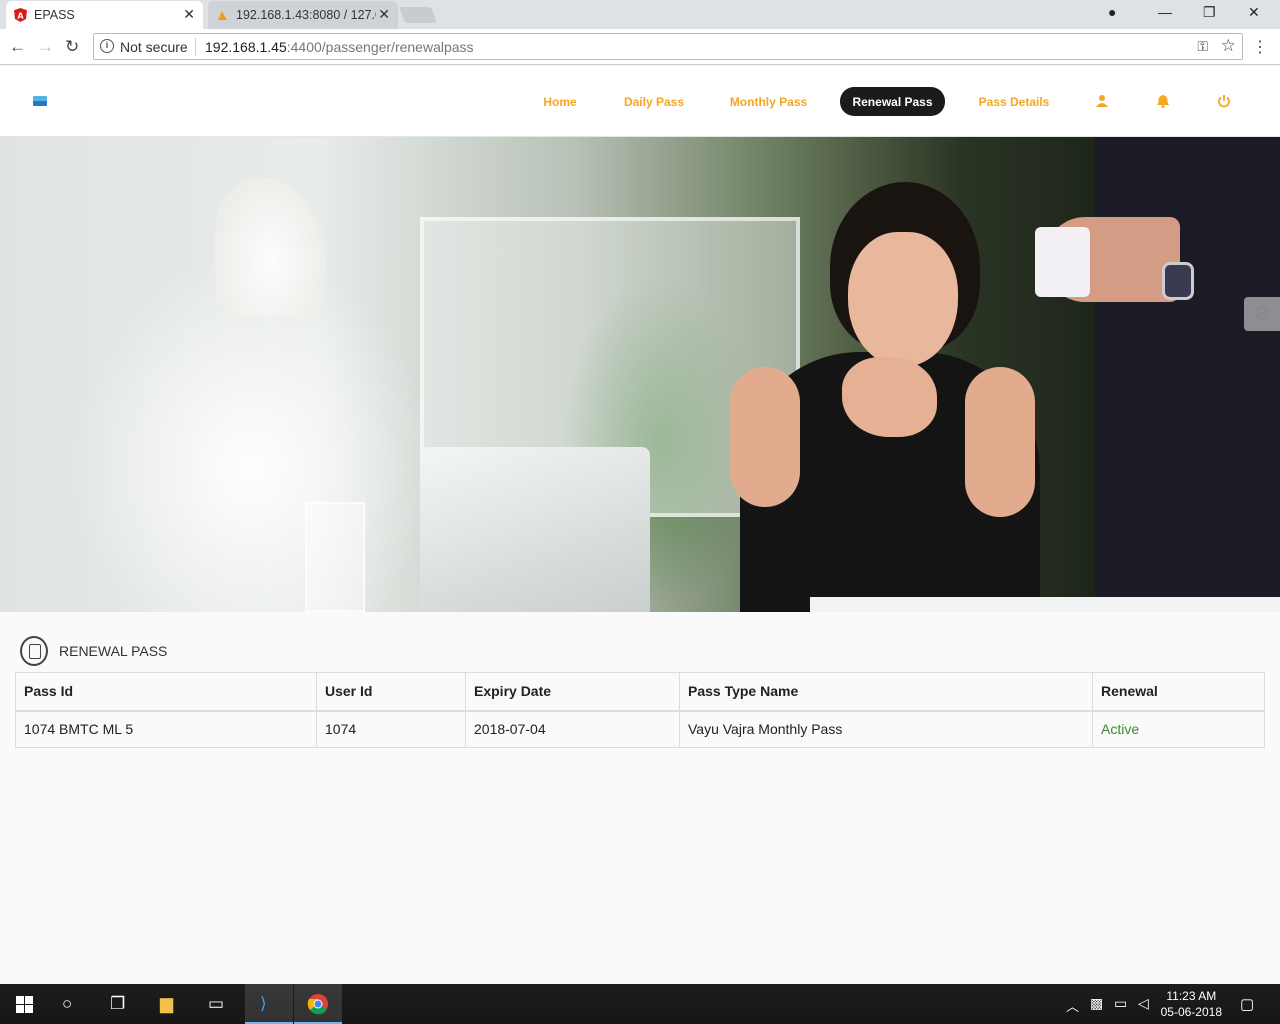 The image size is (1280, 1024). I want to click on hero-cup, so click(1062, 262).